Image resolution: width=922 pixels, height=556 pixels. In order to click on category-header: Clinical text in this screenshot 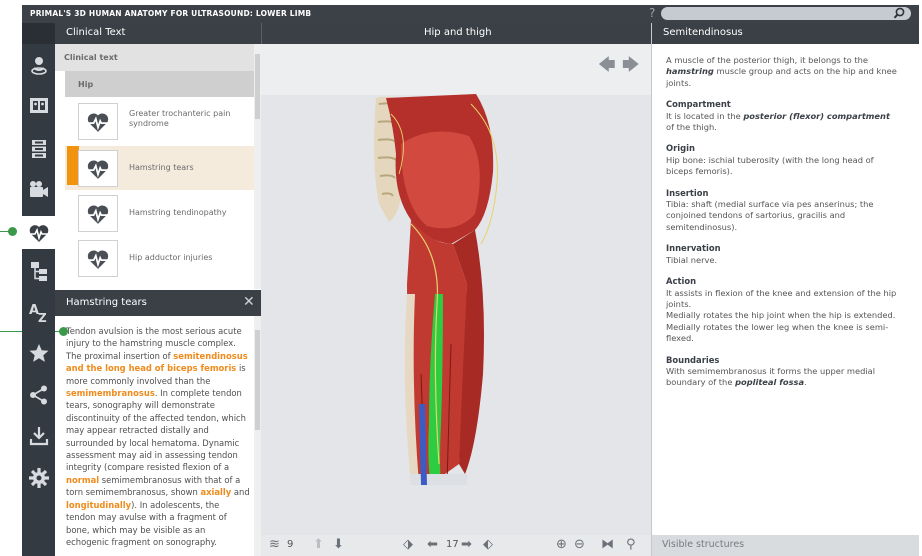, I will do `click(154, 57)`.